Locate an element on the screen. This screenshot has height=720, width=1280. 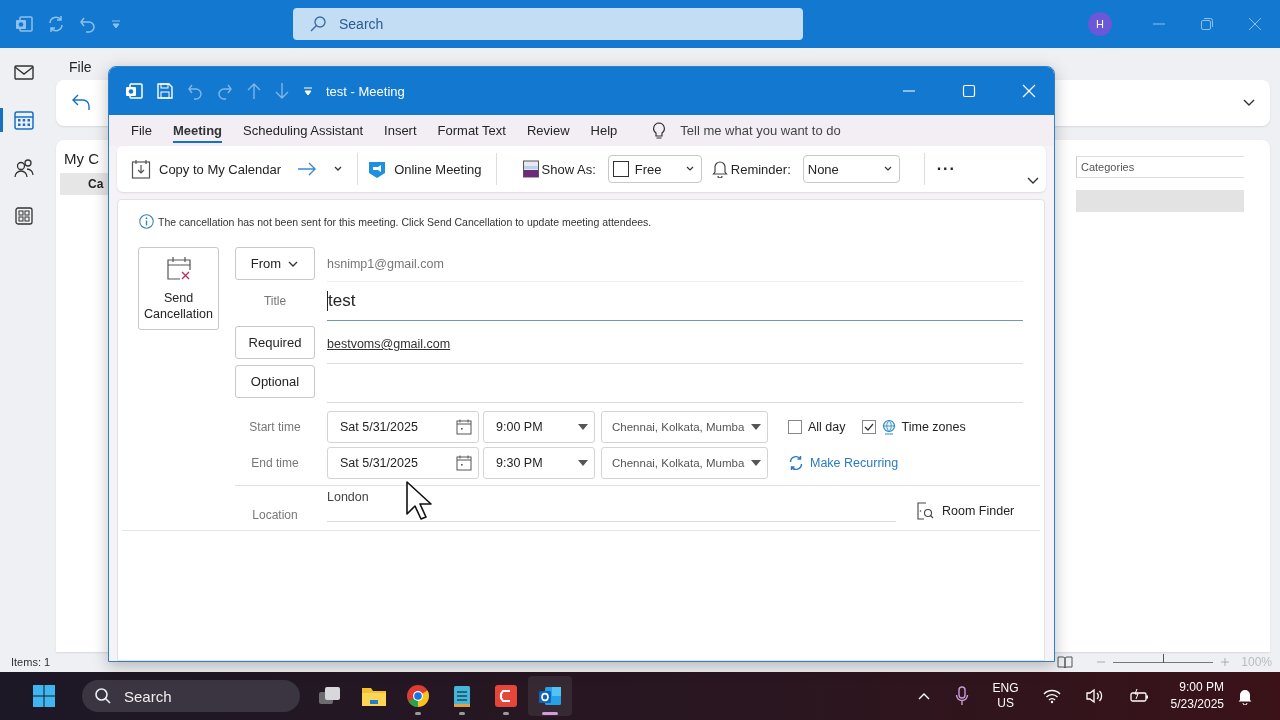
volume-icon is located at coordinates (1094, 696).